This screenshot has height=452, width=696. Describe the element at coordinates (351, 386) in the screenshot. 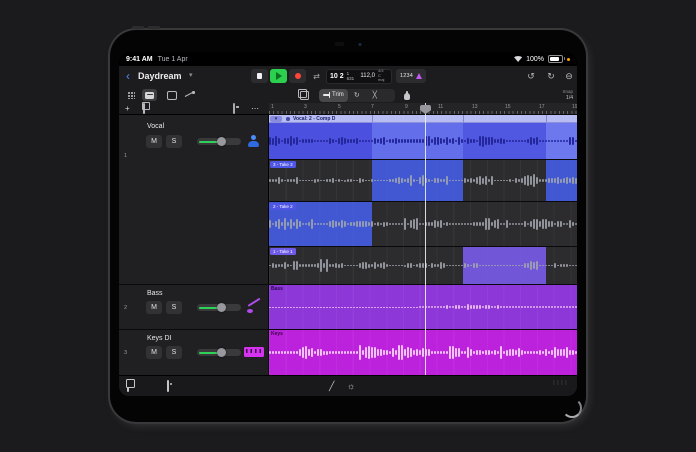

I see `settings-icon: ☼` at that location.